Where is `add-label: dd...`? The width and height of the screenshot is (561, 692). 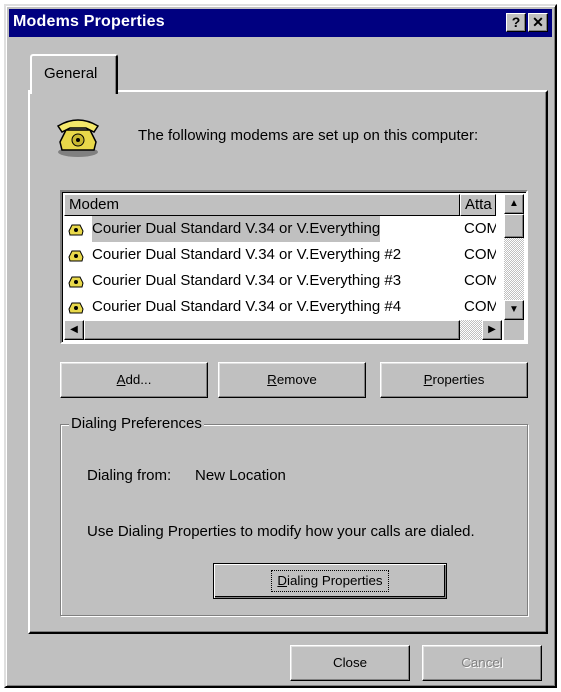 add-label: dd... is located at coordinates (138, 379).